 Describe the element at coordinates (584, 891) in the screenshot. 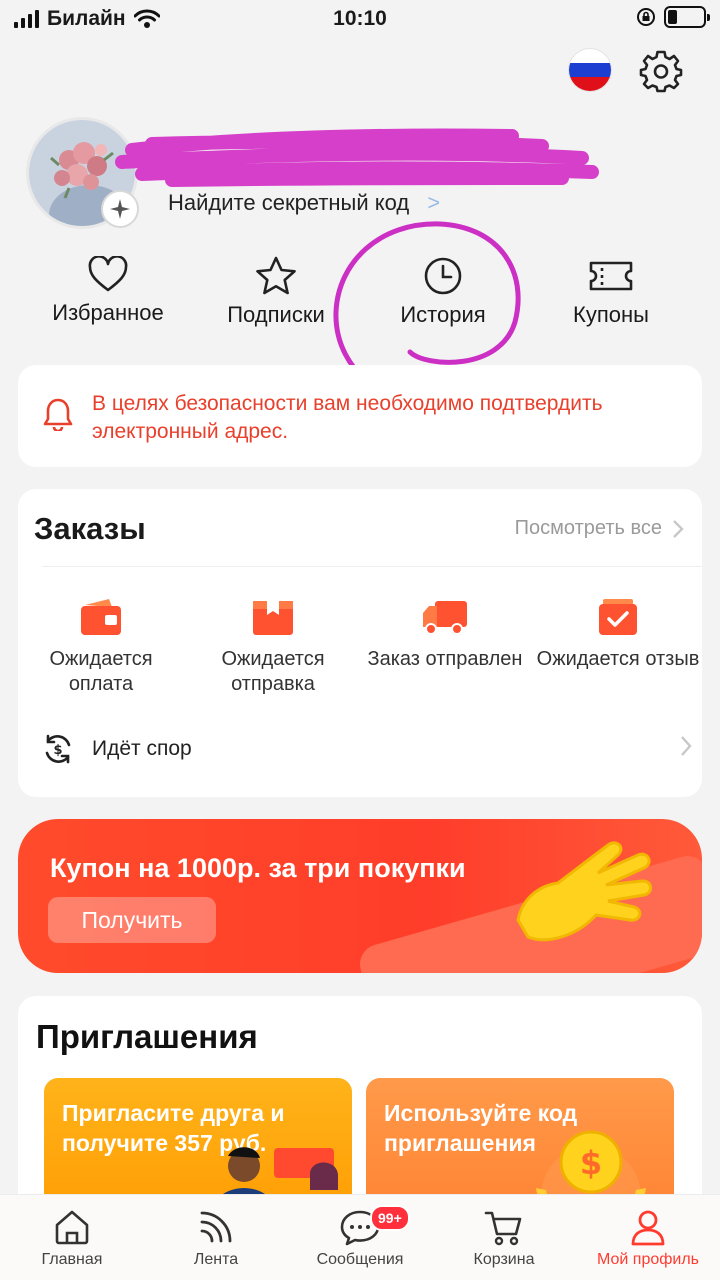

I see `waving-hand-icon` at that location.